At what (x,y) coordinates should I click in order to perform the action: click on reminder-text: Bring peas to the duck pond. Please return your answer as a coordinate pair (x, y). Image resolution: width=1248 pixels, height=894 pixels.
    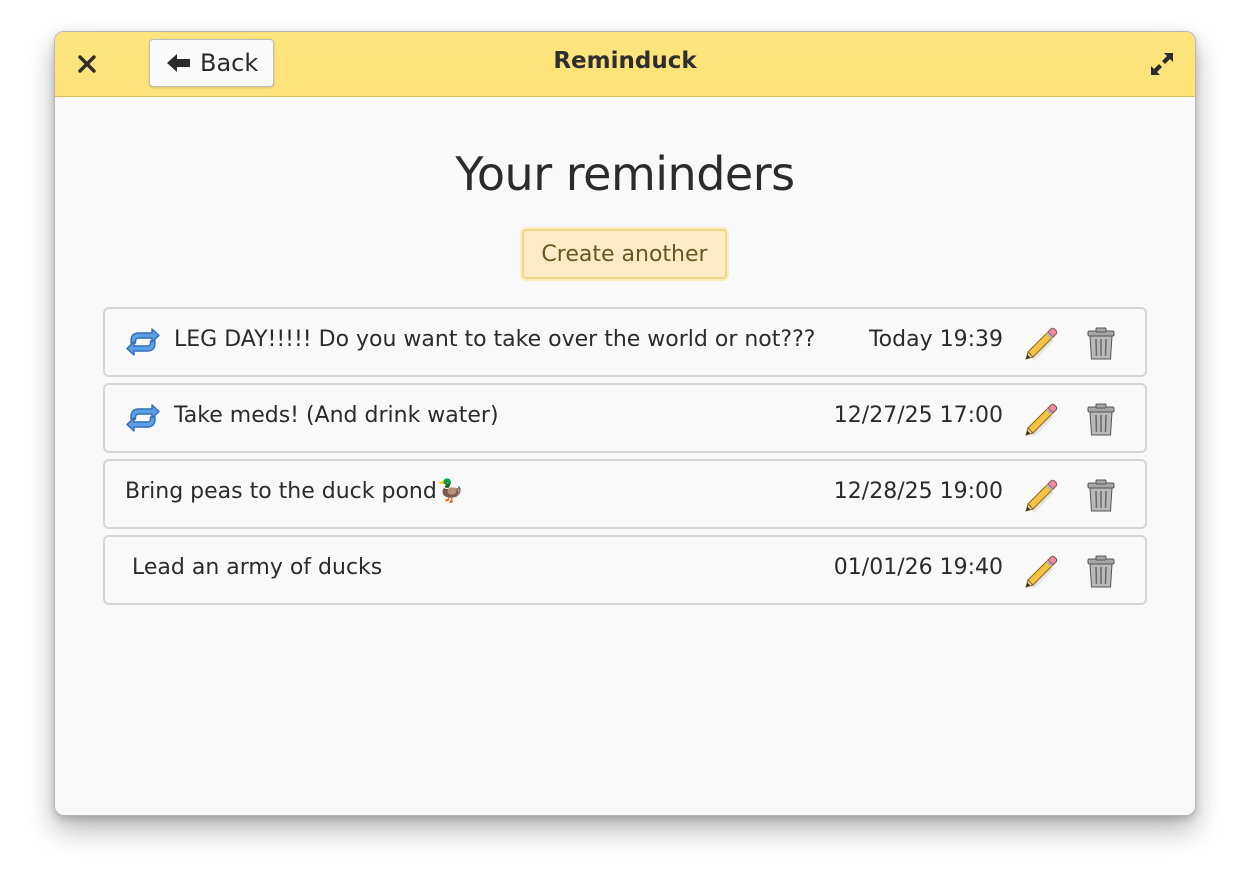
    Looking at the image, I should click on (281, 491).